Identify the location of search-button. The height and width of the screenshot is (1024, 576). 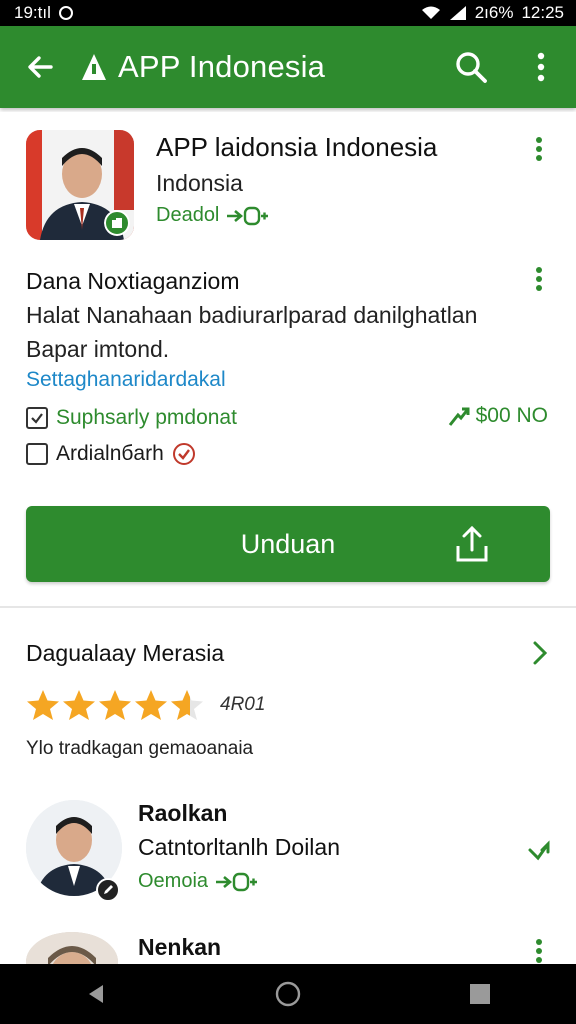
(471, 67).